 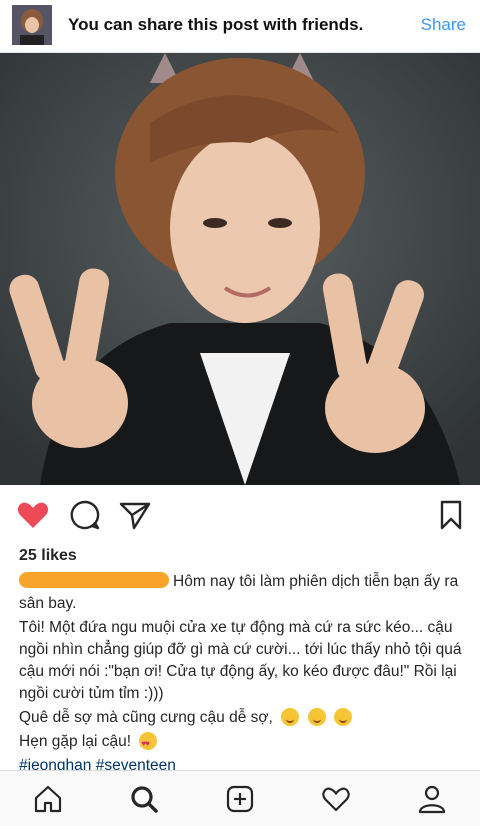 I want to click on add-icon, so click(x=240, y=799).